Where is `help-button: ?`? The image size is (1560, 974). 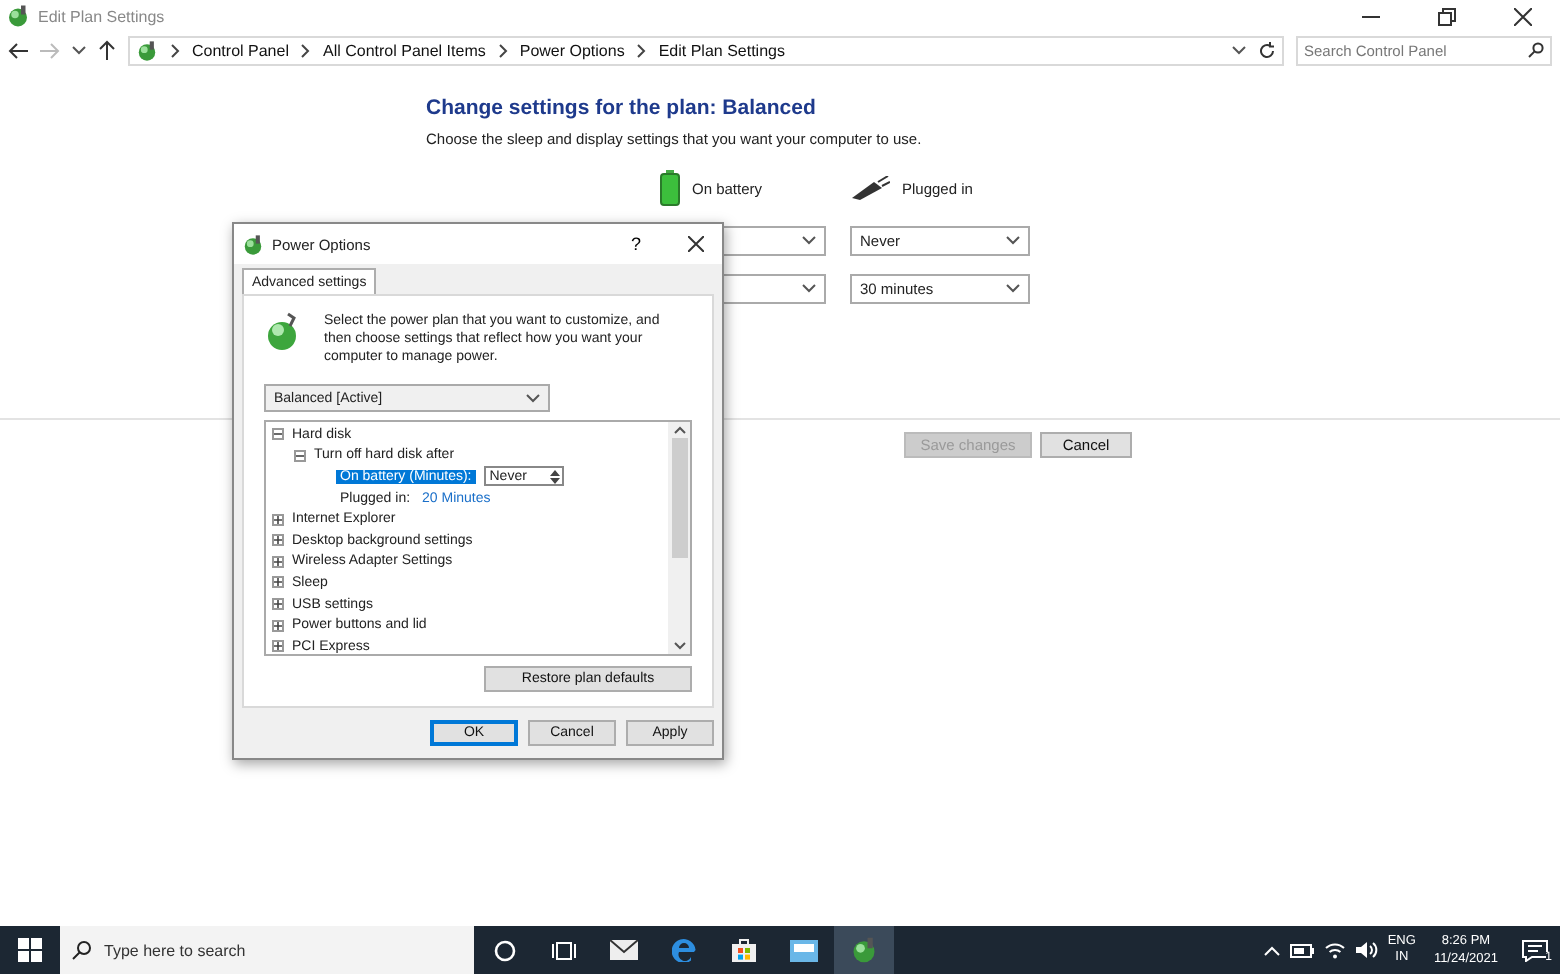 help-button: ? is located at coordinates (636, 244).